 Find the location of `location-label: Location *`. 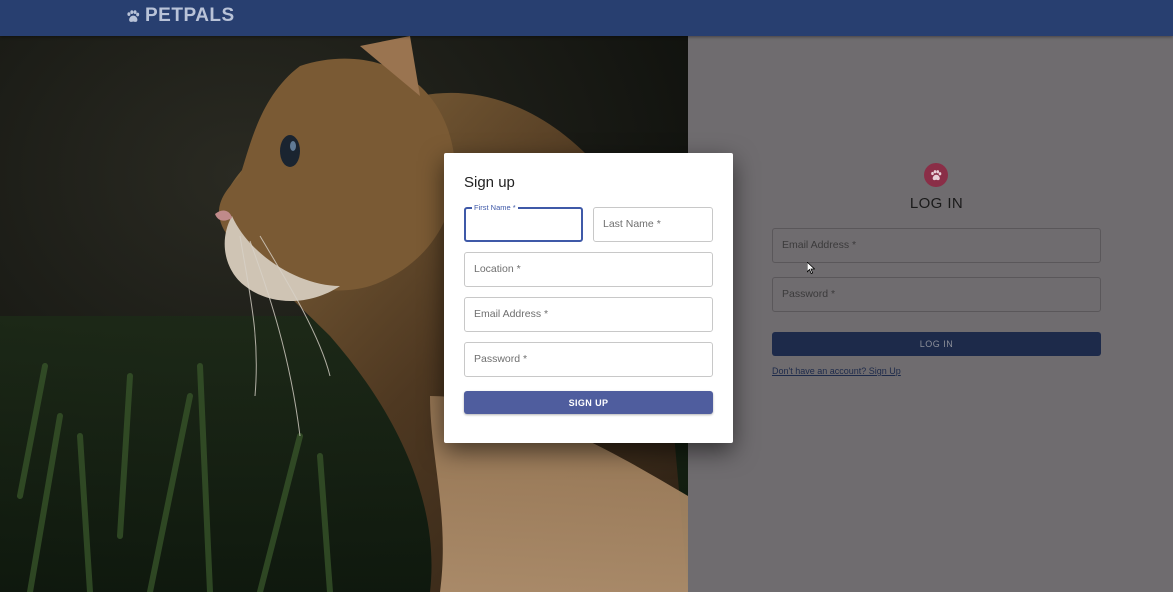

location-label: Location * is located at coordinates (497, 269).